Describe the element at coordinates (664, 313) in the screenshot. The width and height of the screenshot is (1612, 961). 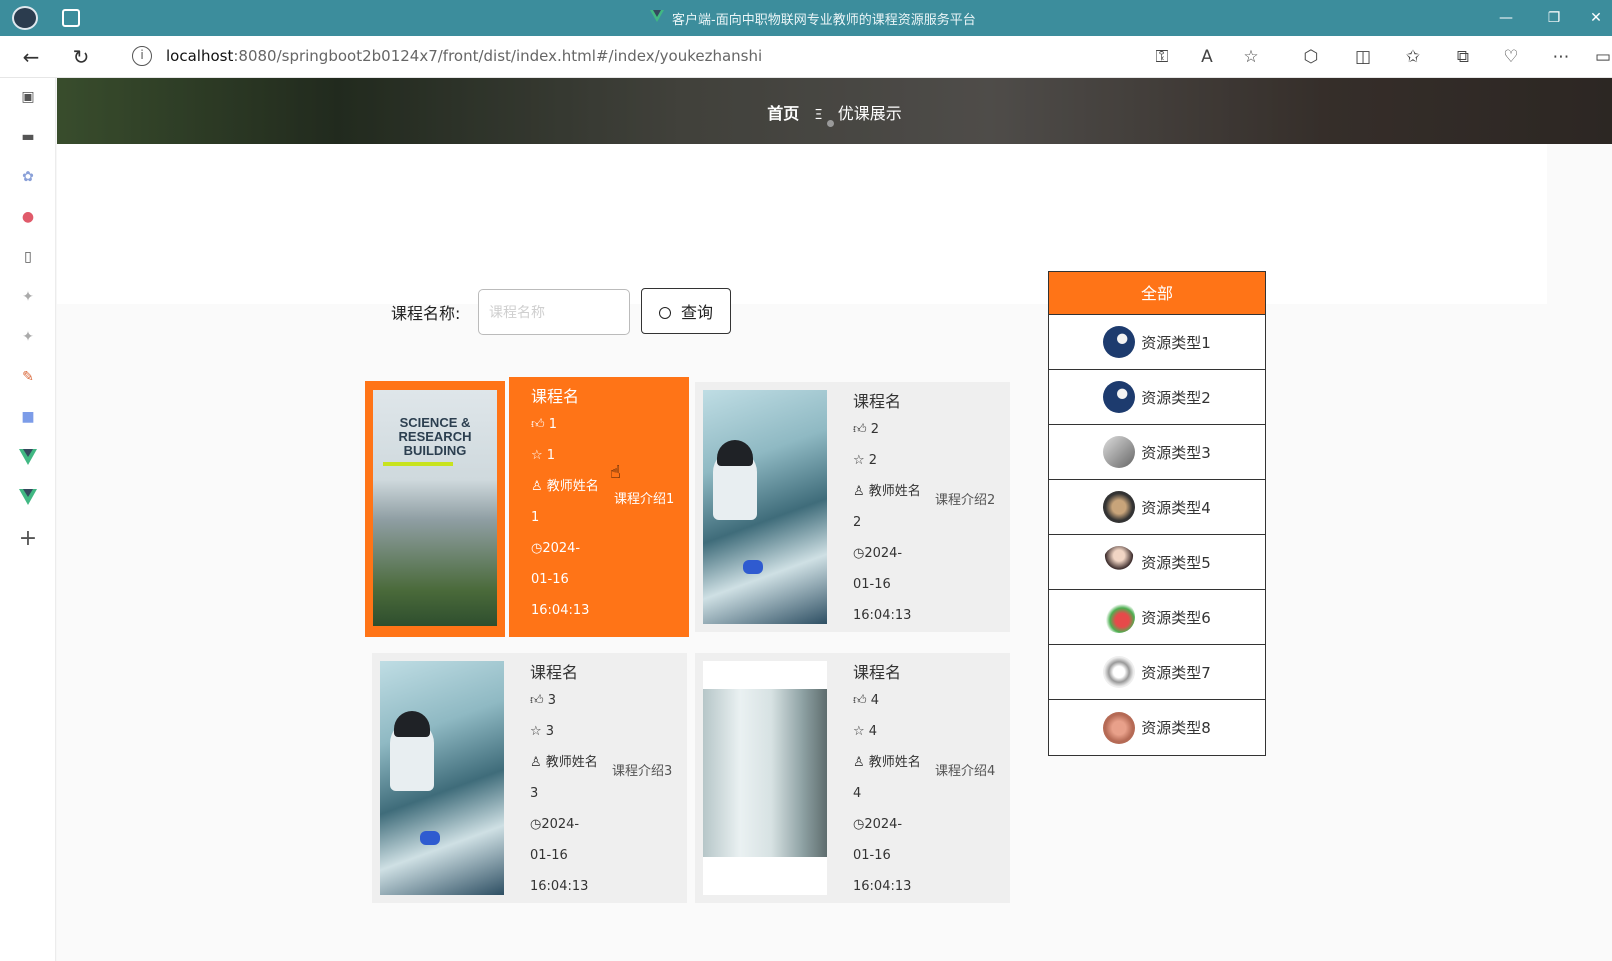
I see `search-icon` at that location.